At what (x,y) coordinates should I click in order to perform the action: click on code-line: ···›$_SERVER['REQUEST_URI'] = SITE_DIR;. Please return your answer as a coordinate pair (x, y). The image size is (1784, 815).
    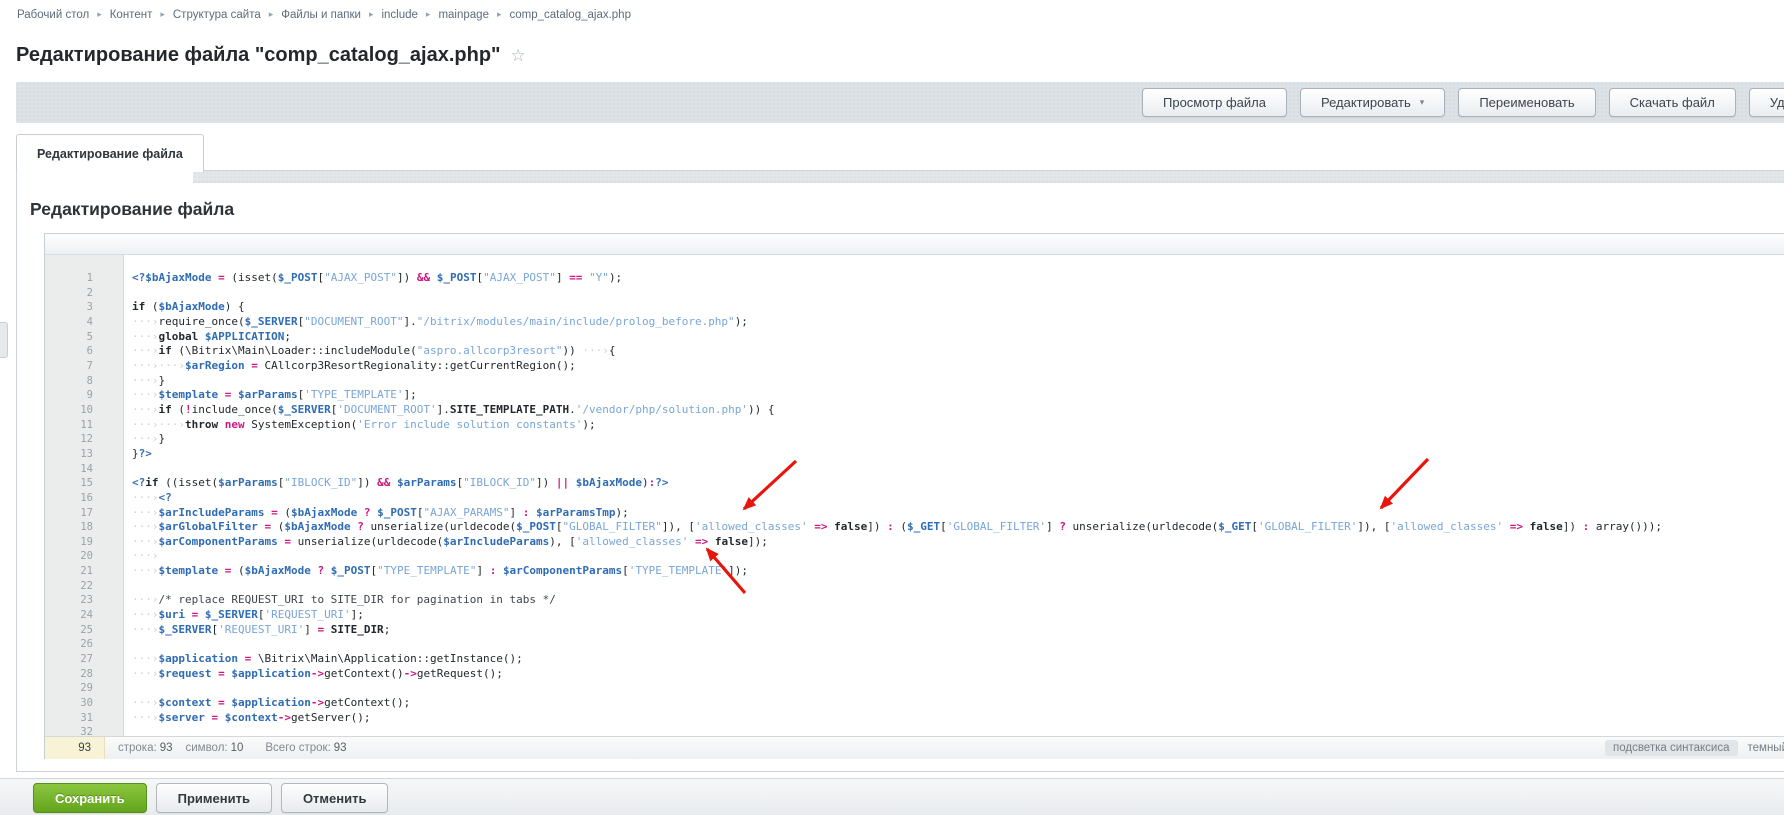
    Looking at the image, I should click on (261, 629).